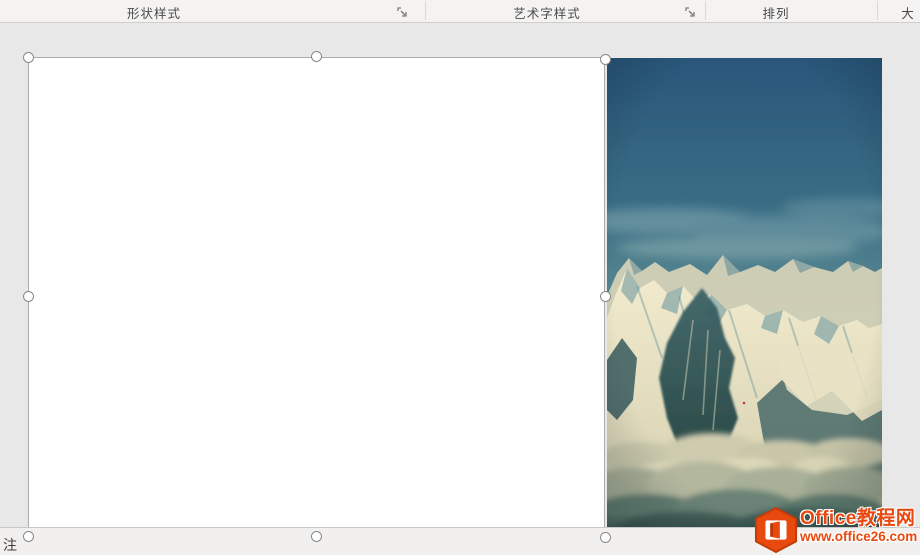  Describe the element at coordinates (776, 14) in the screenshot. I see `ribbon-group-arrange: 排列` at that location.